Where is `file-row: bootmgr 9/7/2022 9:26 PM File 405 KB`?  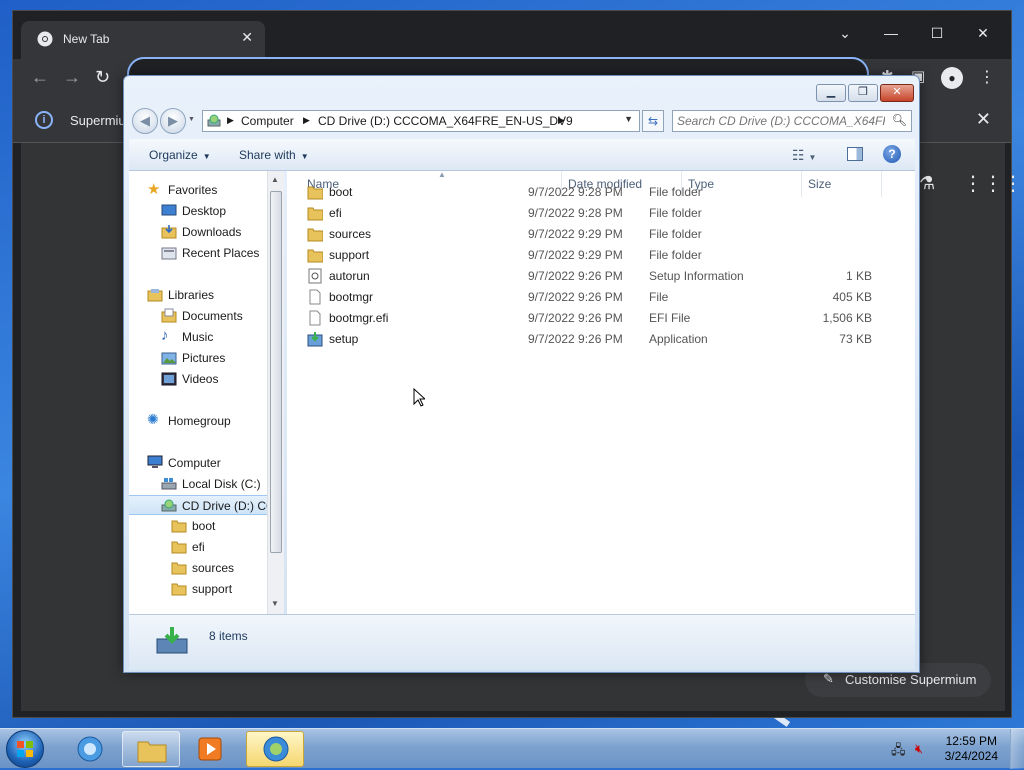 file-row: bootmgr 9/7/2022 9:26 PM File 405 KB is located at coordinates (587, 297).